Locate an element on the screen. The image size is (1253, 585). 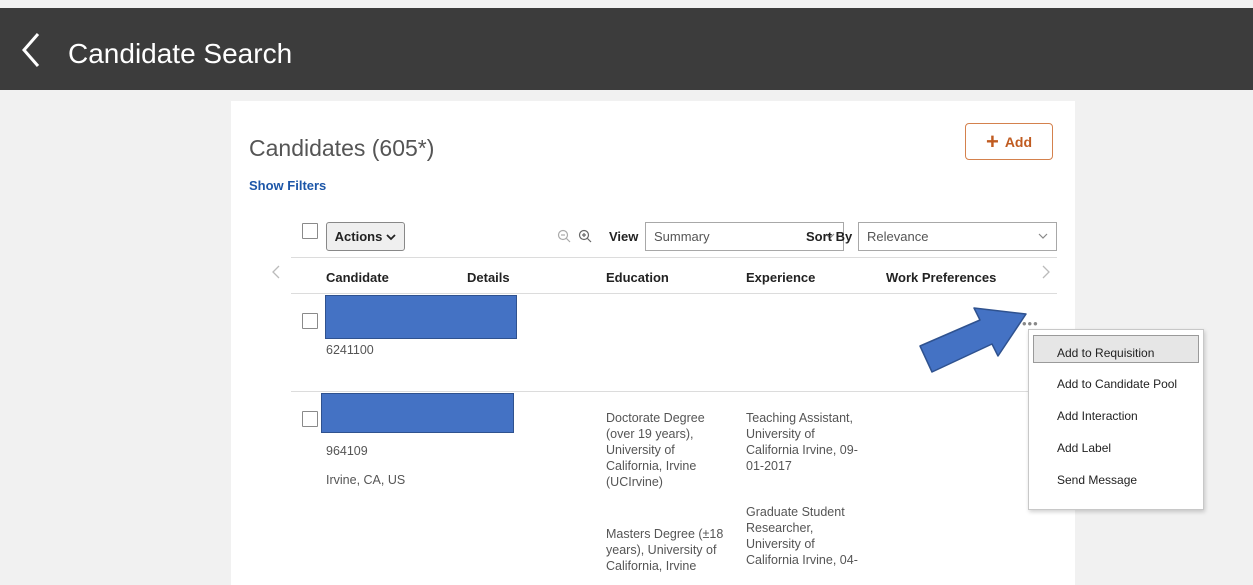
column-header-details: Details is located at coordinates (488, 277).